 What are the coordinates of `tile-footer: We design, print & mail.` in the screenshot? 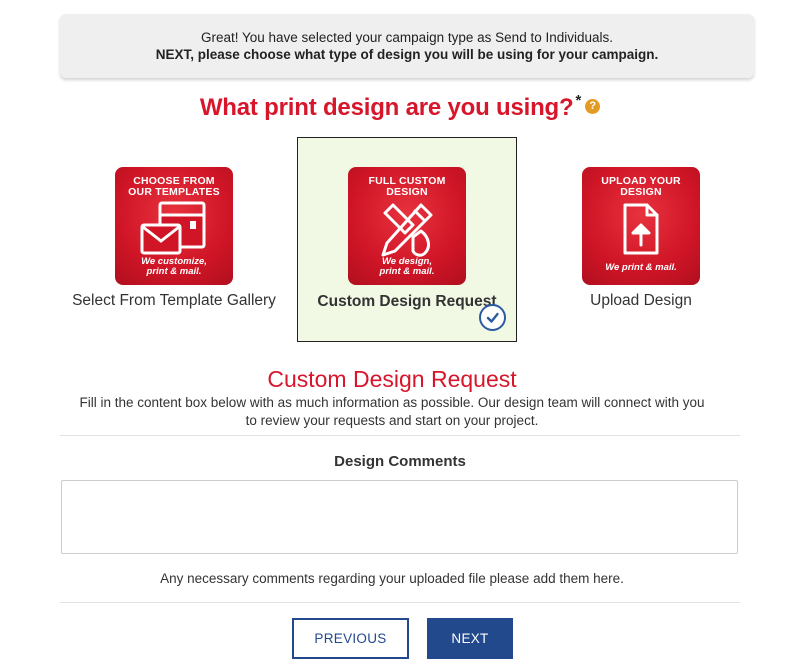 It's located at (407, 267).